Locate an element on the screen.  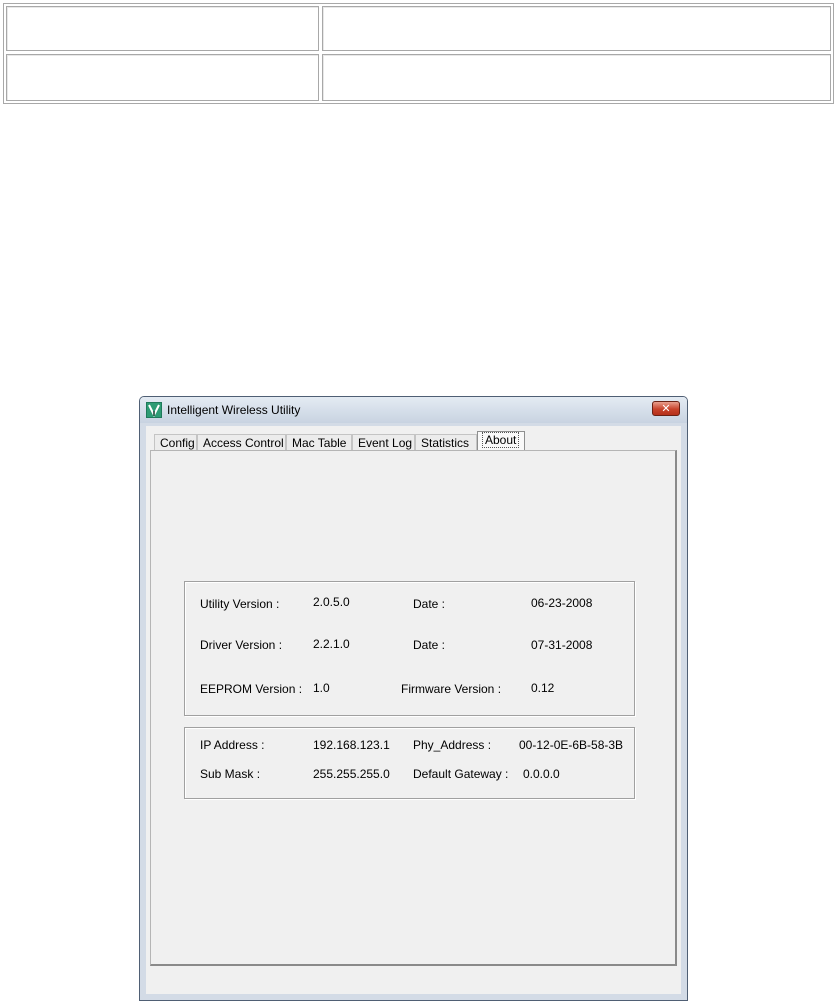
close-icon: ✕ is located at coordinates (666, 409).